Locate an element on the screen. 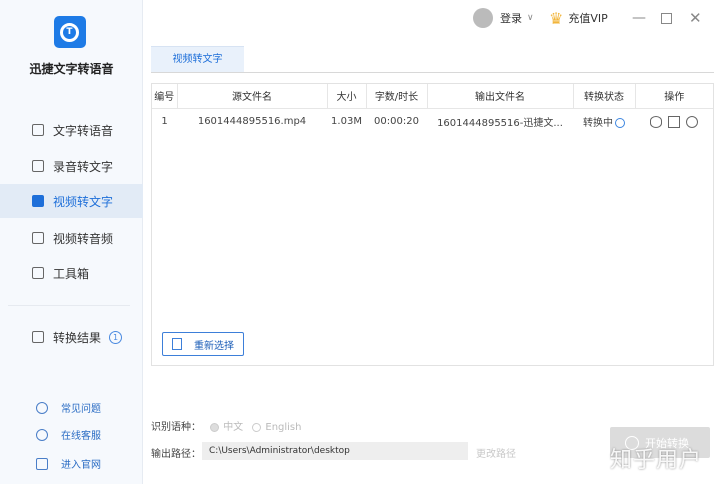  vip-button: ♛ 充值VIP is located at coordinates (578, 18).